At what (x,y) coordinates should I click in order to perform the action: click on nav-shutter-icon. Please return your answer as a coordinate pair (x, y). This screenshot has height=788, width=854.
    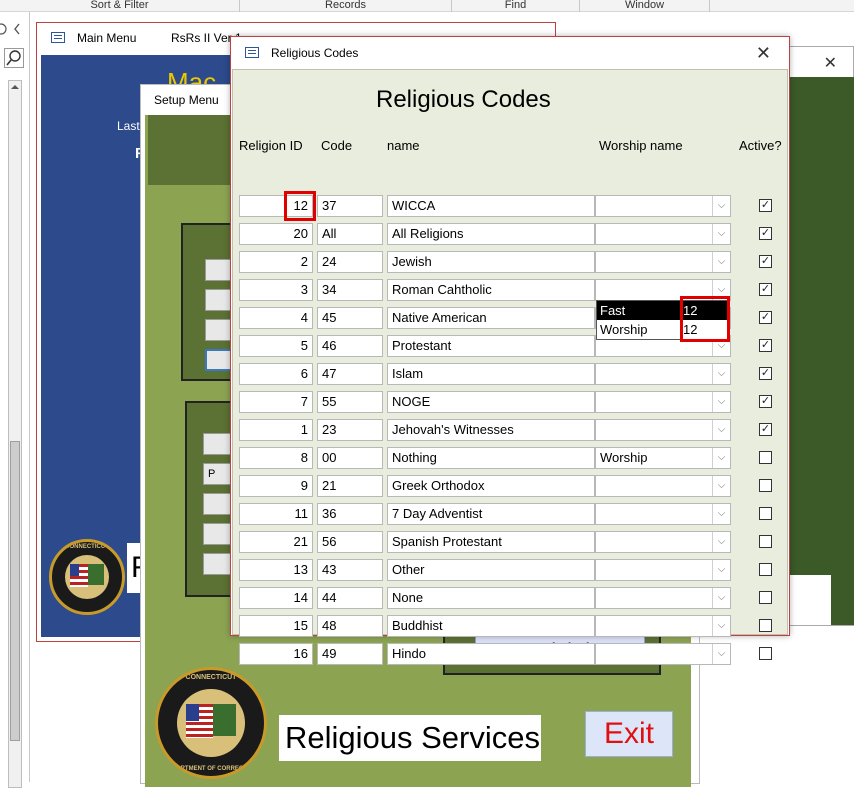
    Looking at the image, I should click on (5, 29).